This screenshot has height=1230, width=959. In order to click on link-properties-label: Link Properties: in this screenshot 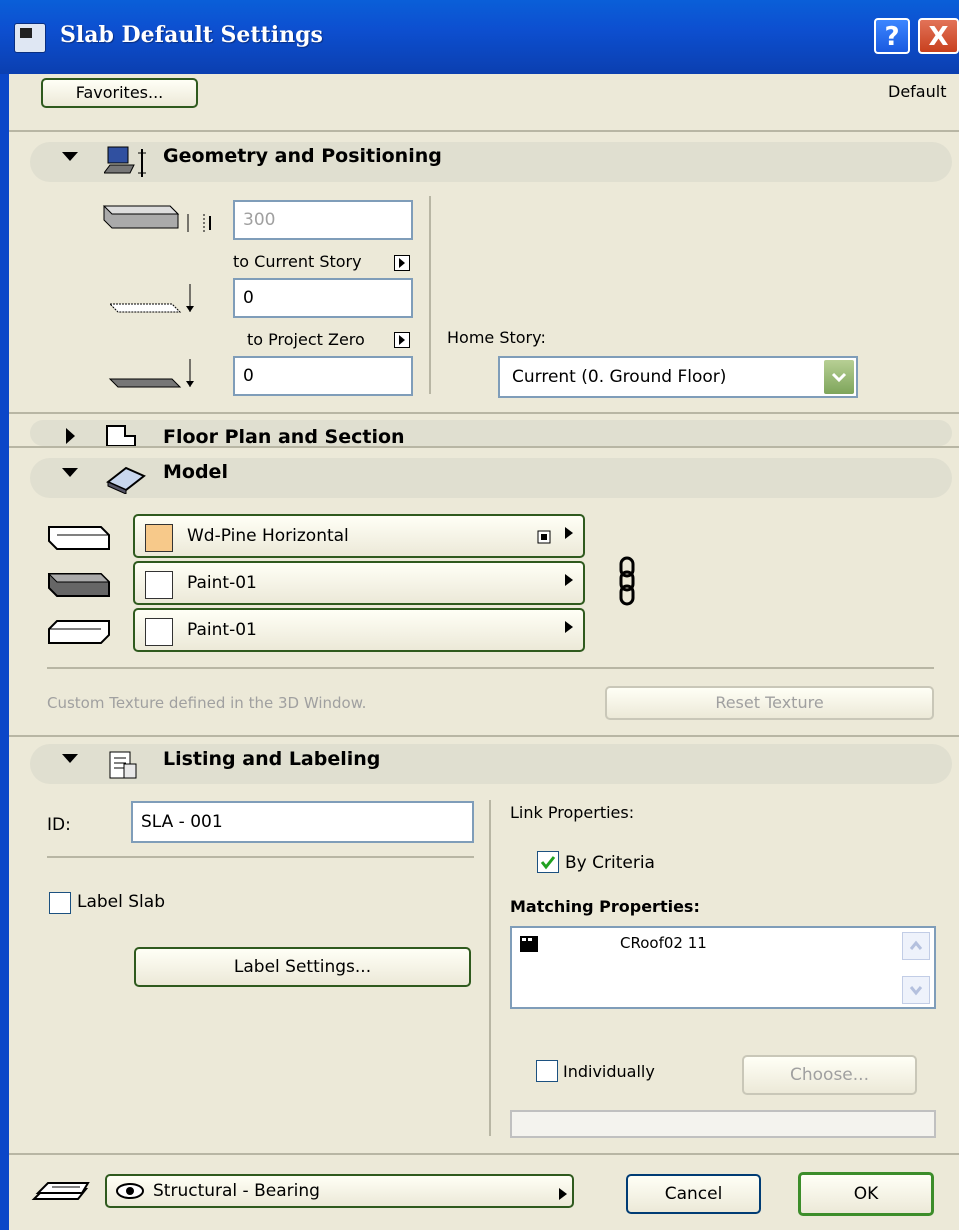, I will do `click(572, 812)`.